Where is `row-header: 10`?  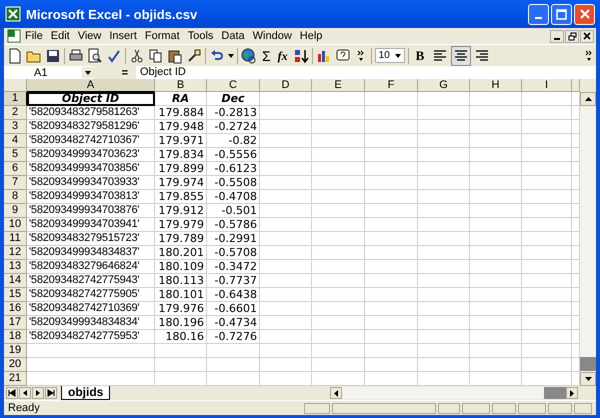 row-header: 10 is located at coordinates (15, 225).